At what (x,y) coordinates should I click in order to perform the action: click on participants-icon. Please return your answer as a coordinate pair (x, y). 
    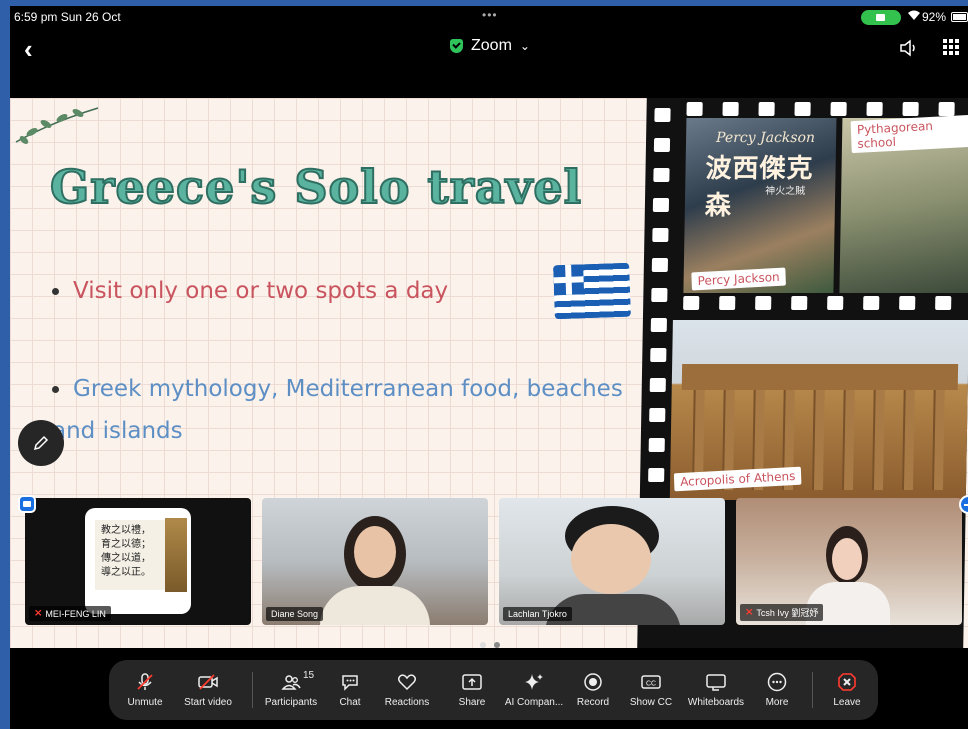
    Looking at the image, I should click on (291, 682).